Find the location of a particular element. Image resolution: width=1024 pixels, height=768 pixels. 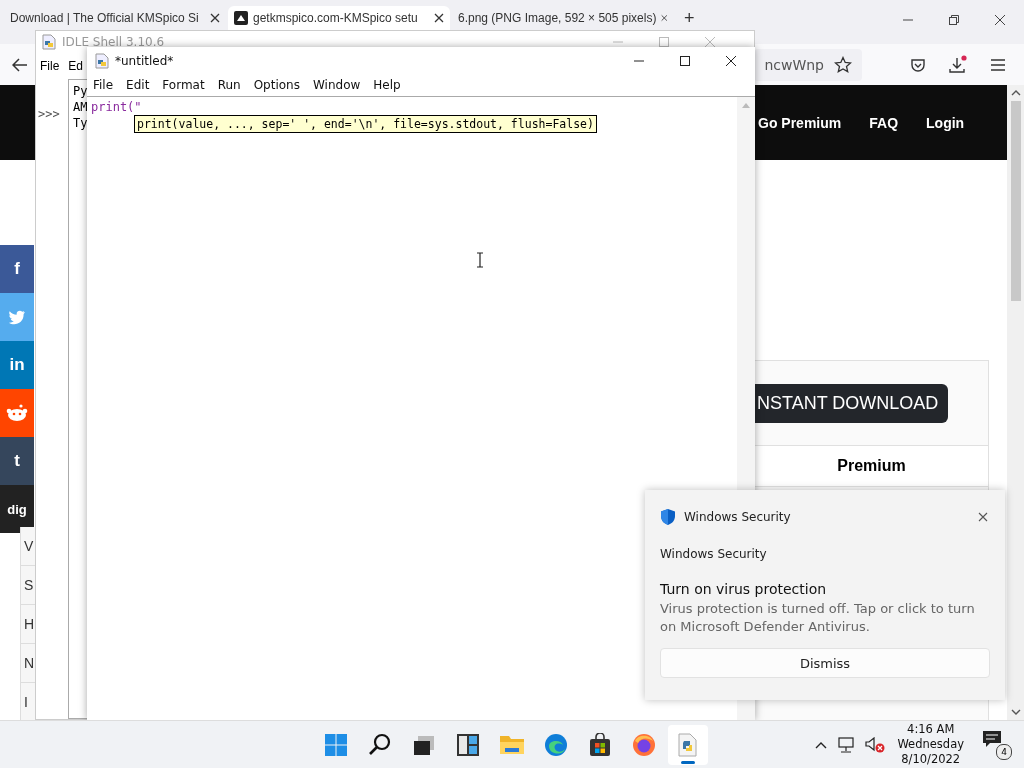

menu-item: Help is located at coordinates (387, 85).